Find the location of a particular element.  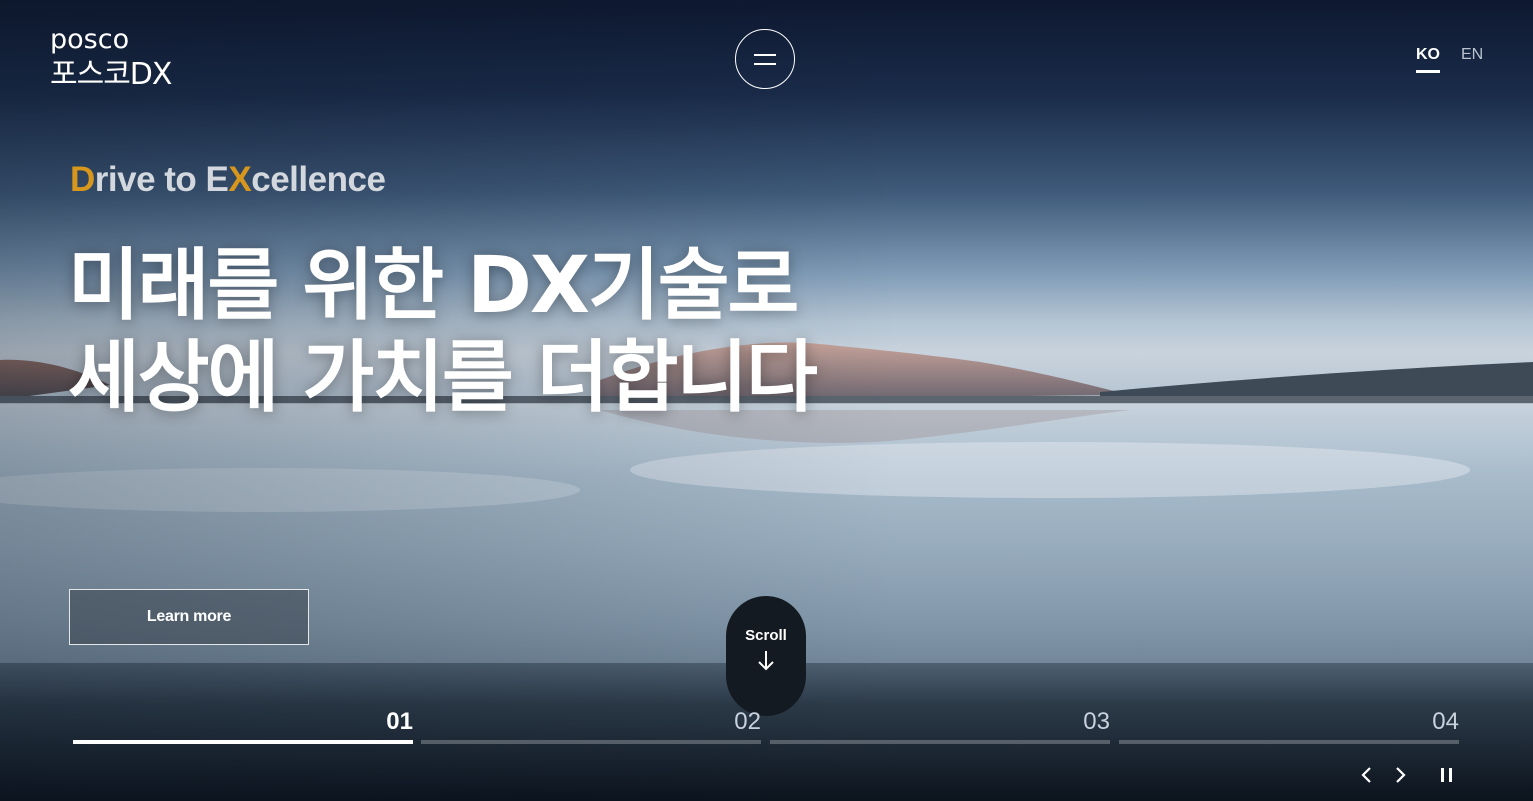

posco-logo-text: posco is located at coordinates (90, 39).